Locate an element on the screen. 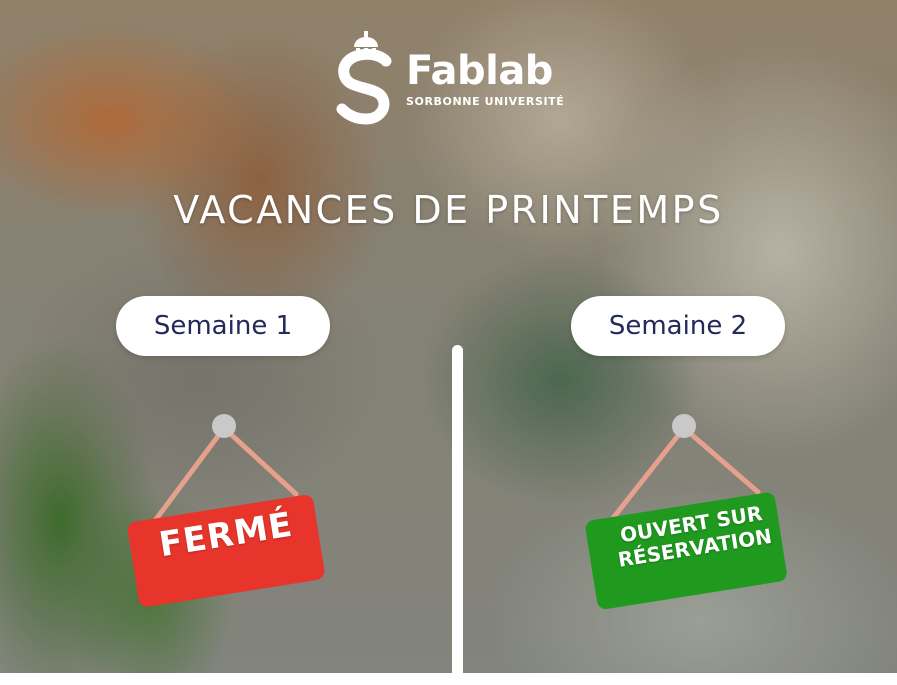 The height and width of the screenshot is (685, 897). sorbonne-s-logo-icon is located at coordinates (364, 78).